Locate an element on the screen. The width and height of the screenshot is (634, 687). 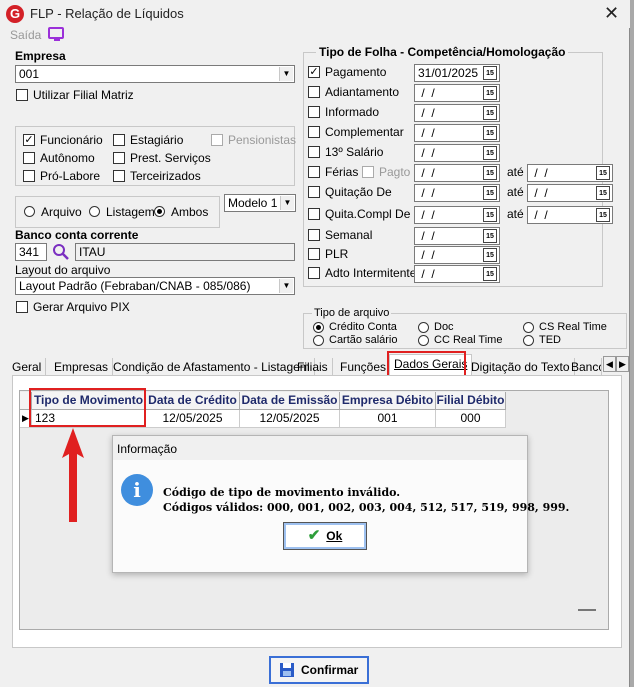
folha-date-until-input-5: / / 15 is located at coordinates (570, 173).